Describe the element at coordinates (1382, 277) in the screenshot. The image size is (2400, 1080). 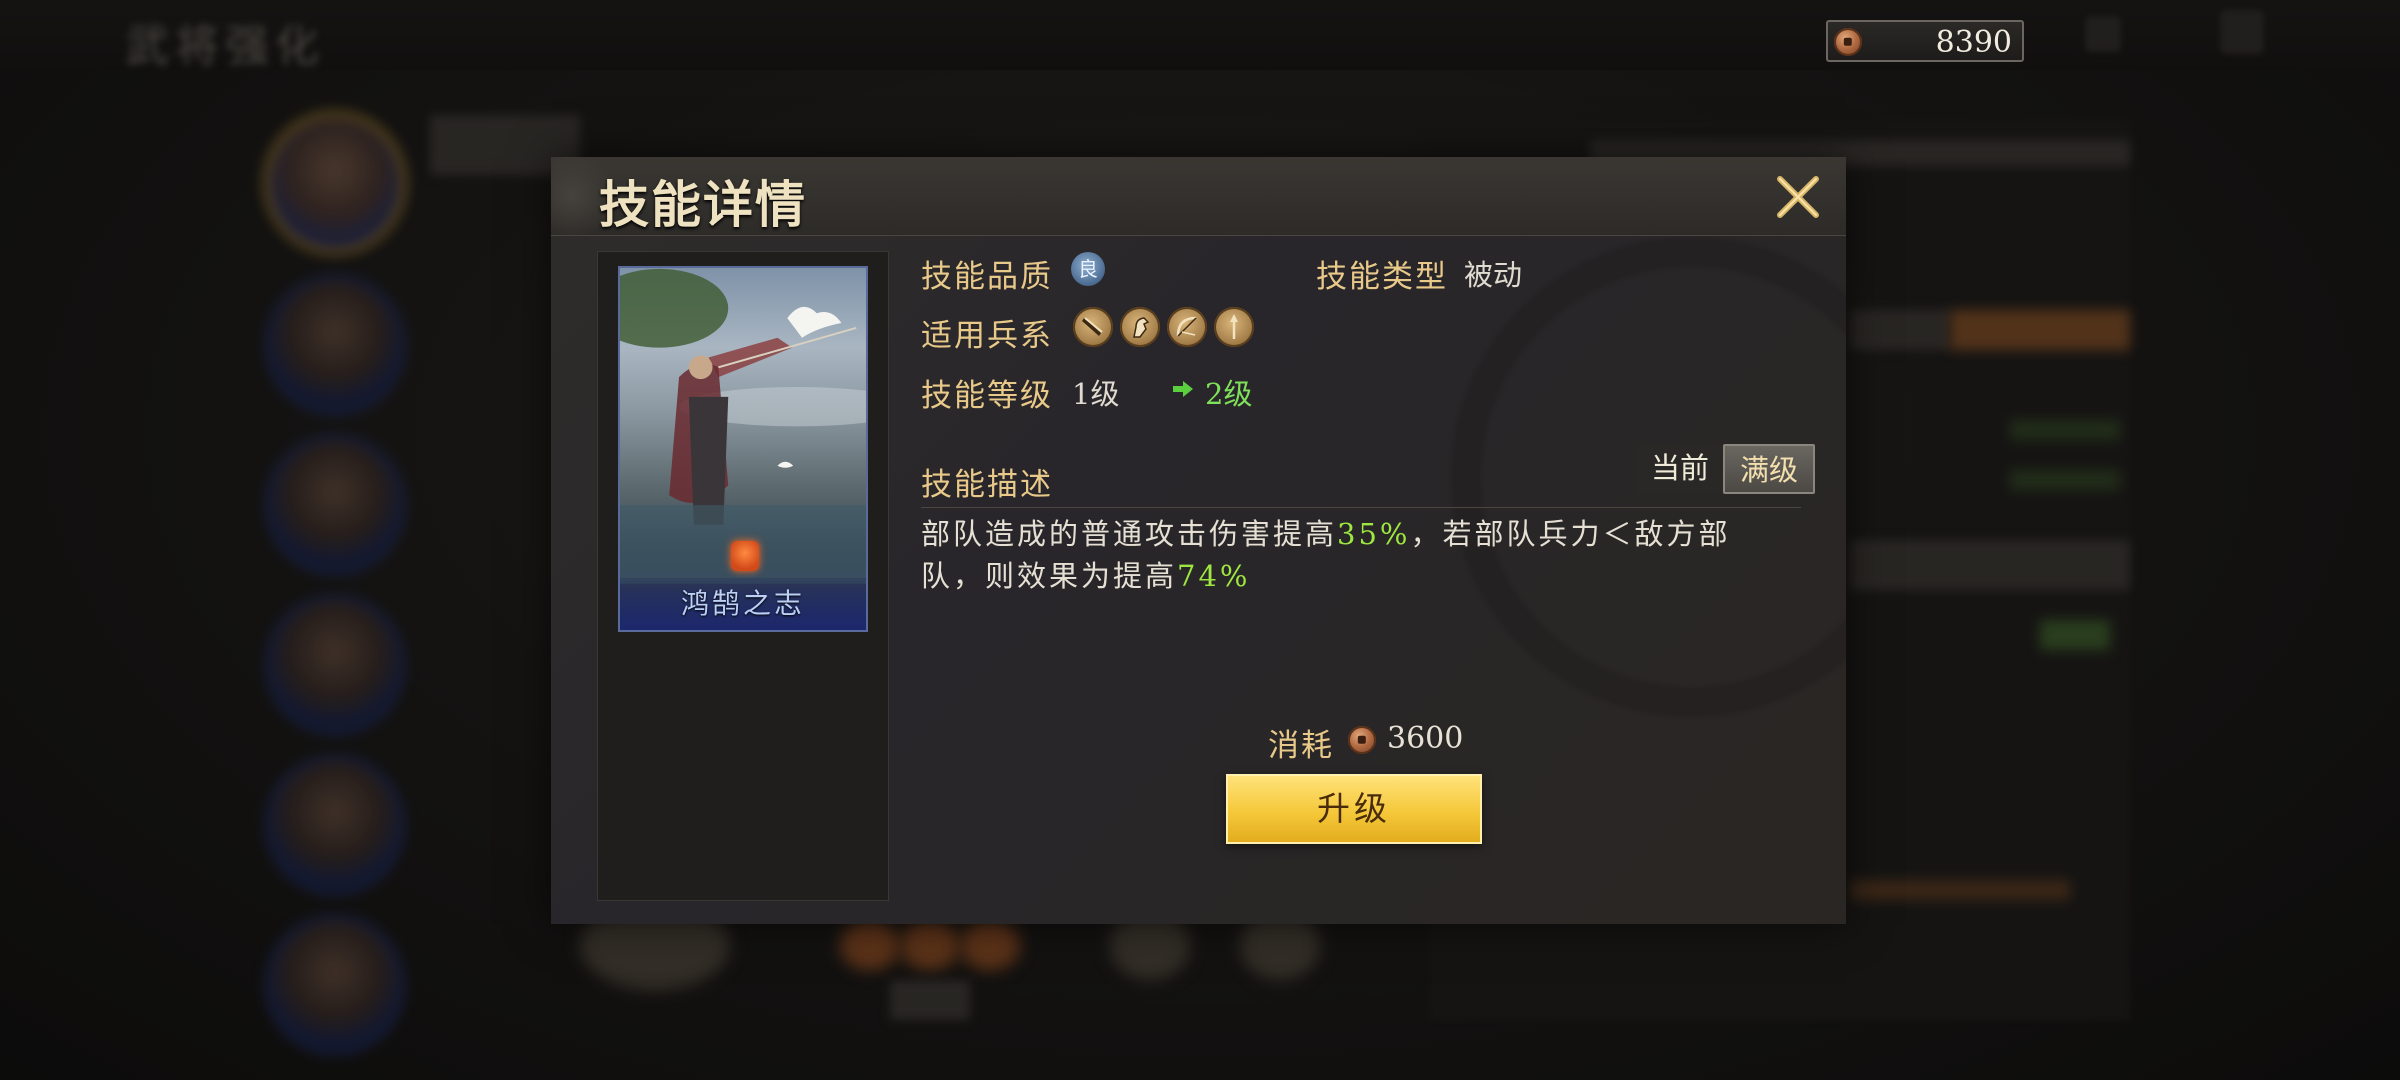
I see `skill-type-label: 技能类型` at that location.